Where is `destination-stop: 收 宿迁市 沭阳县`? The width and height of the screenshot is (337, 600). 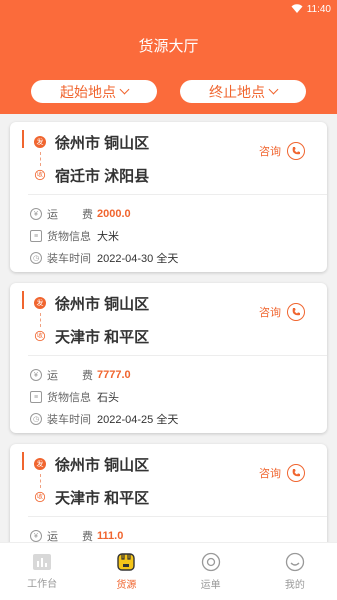
destination-stop: 收 宿迁市 沭阳县 is located at coordinates (91, 175).